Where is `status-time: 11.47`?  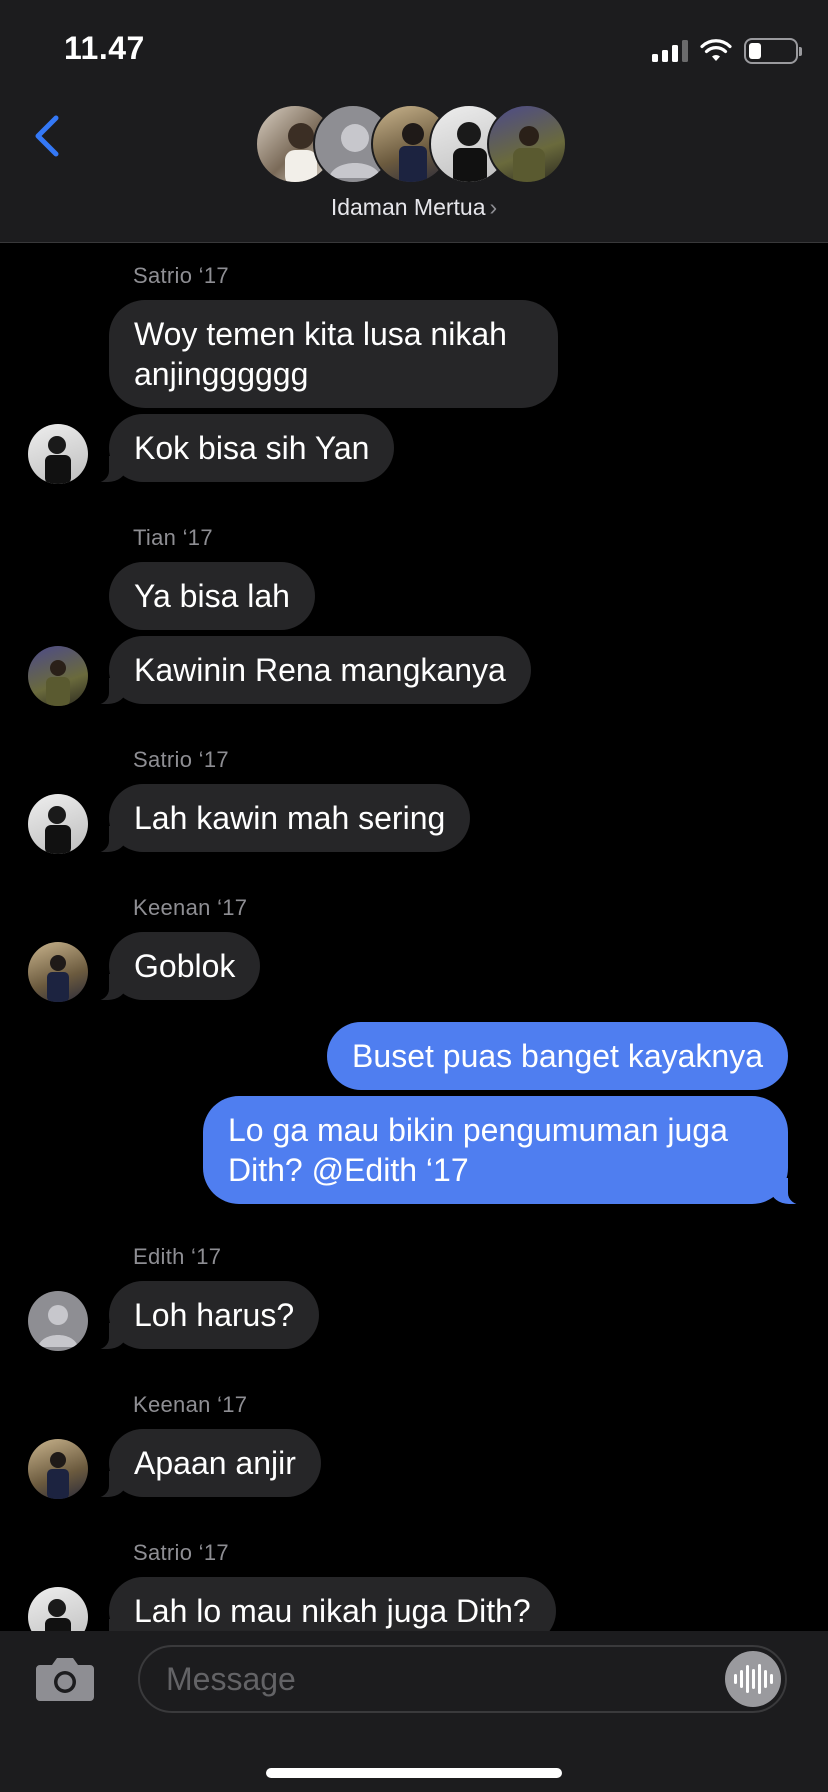
status-time: 11.47 is located at coordinates (104, 48).